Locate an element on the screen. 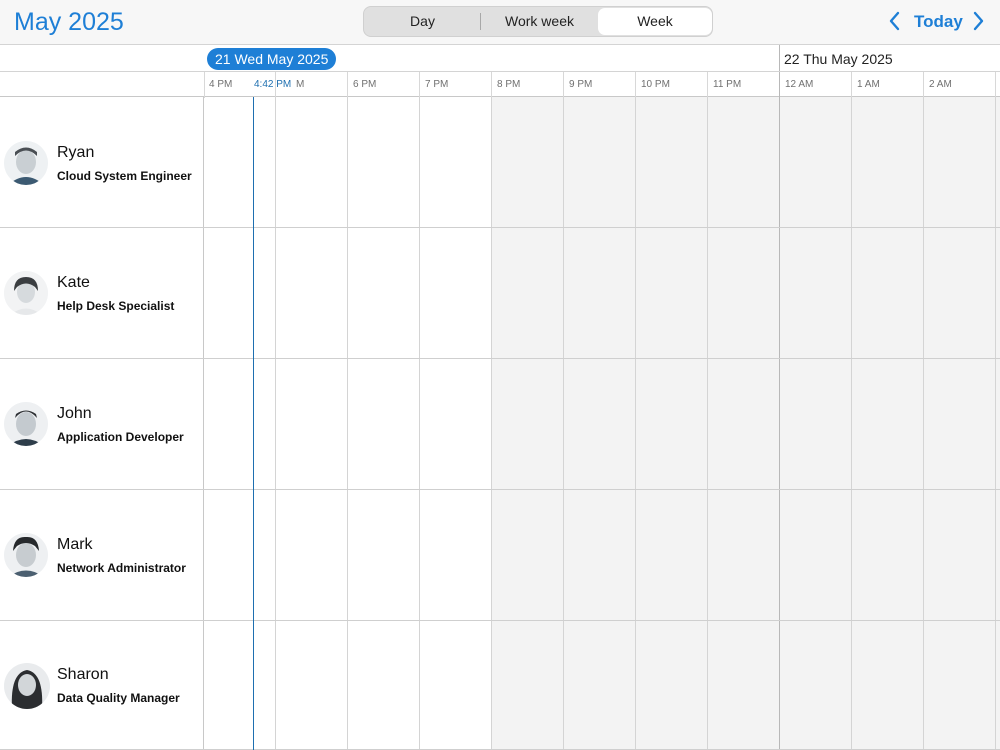 The image size is (1000, 750). hour-label: 7 PM is located at coordinates (437, 84).